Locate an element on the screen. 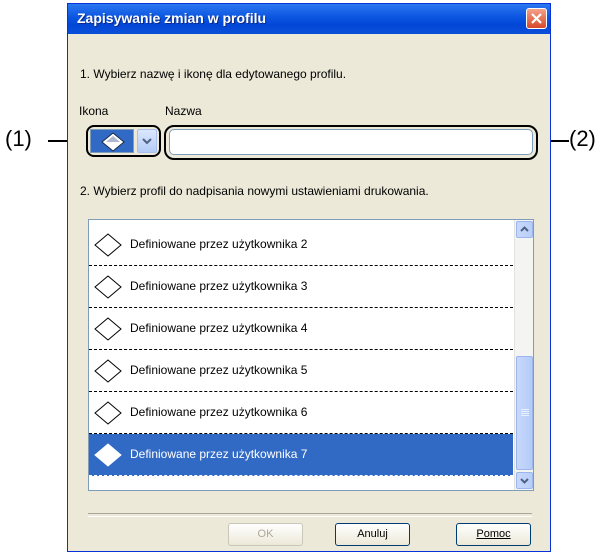 The width and height of the screenshot is (612, 555). help-button-label: Pomoc is located at coordinates (493, 534).